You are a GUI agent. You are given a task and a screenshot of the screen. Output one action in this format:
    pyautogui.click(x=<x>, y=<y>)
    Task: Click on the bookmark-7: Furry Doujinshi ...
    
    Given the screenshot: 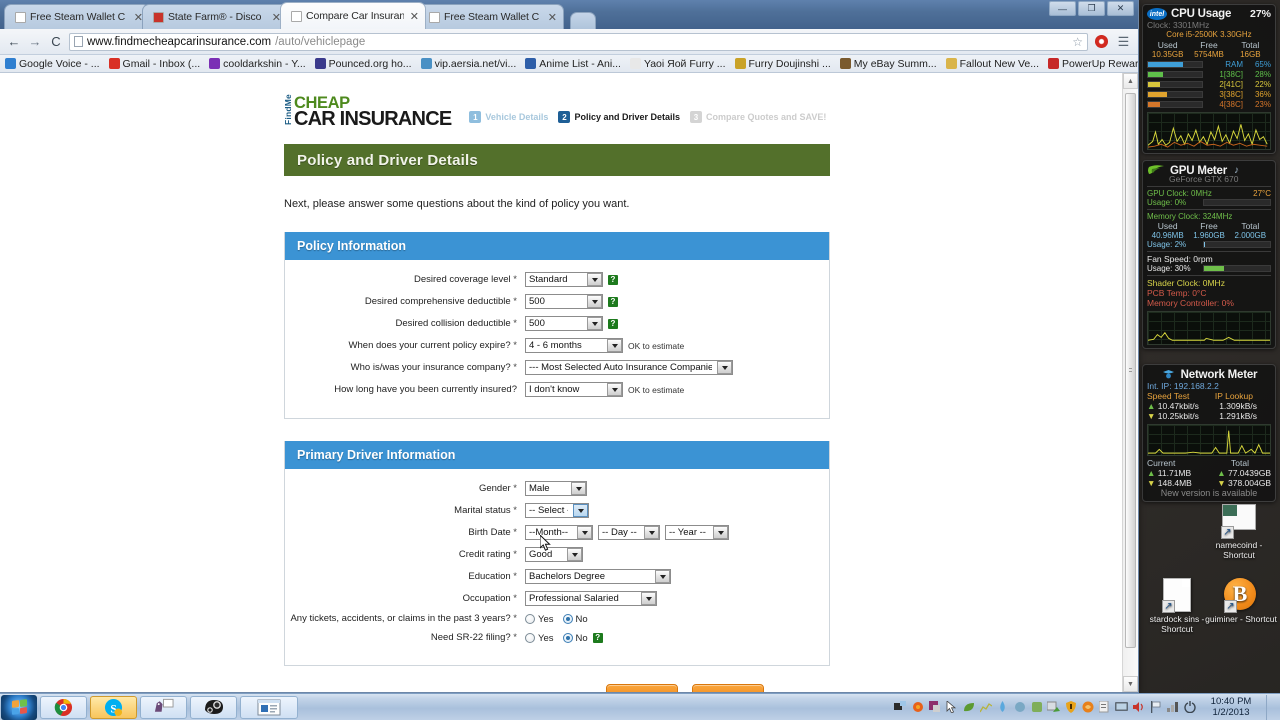 What is the action you would take?
    pyautogui.click(x=782, y=64)
    